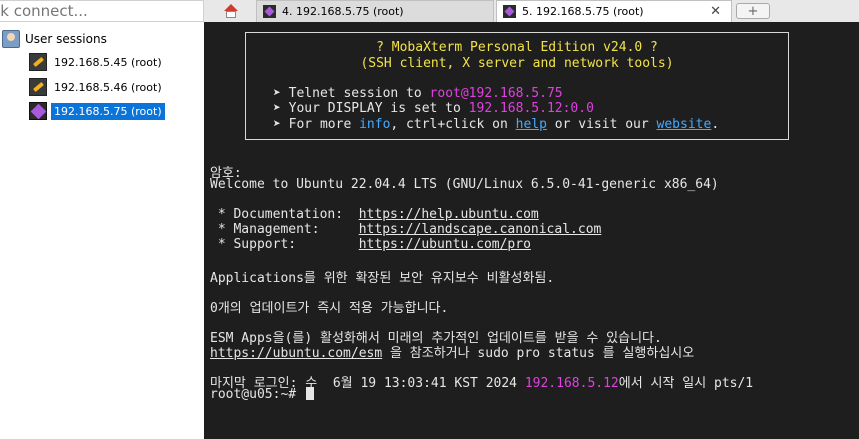  I want to click on documentation-url: https://help.ubuntu.com, so click(449, 214).